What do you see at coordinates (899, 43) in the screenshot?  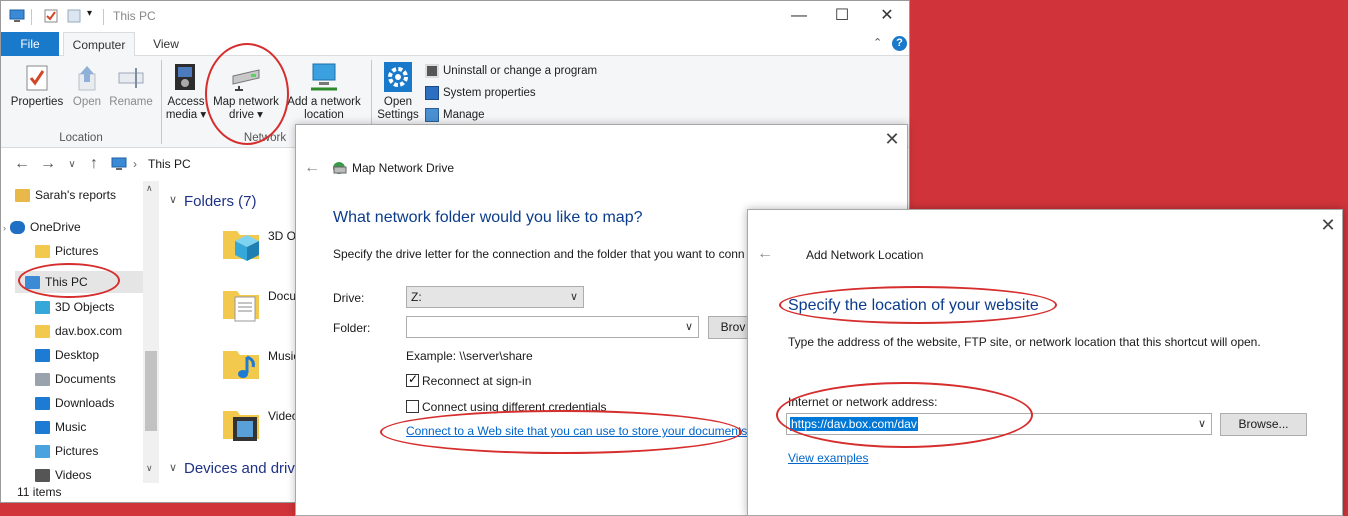 I see `help-icon: ?` at bounding box center [899, 43].